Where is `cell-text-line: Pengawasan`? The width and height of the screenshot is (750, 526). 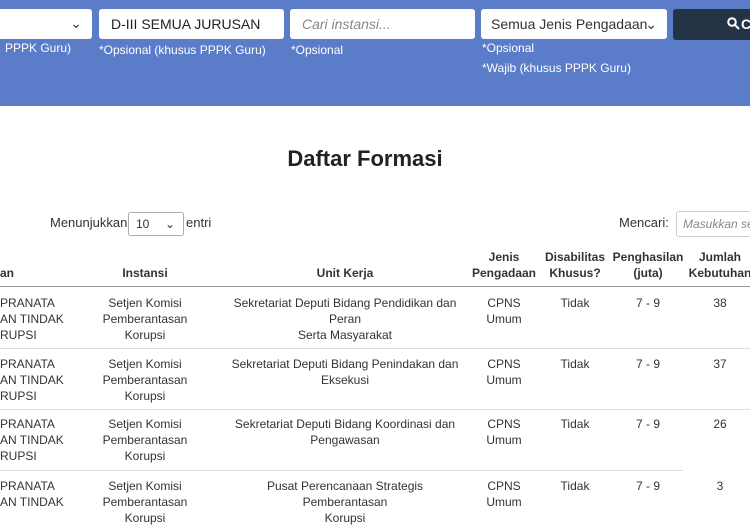 cell-text-line: Pengawasan is located at coordinates (345, 440).